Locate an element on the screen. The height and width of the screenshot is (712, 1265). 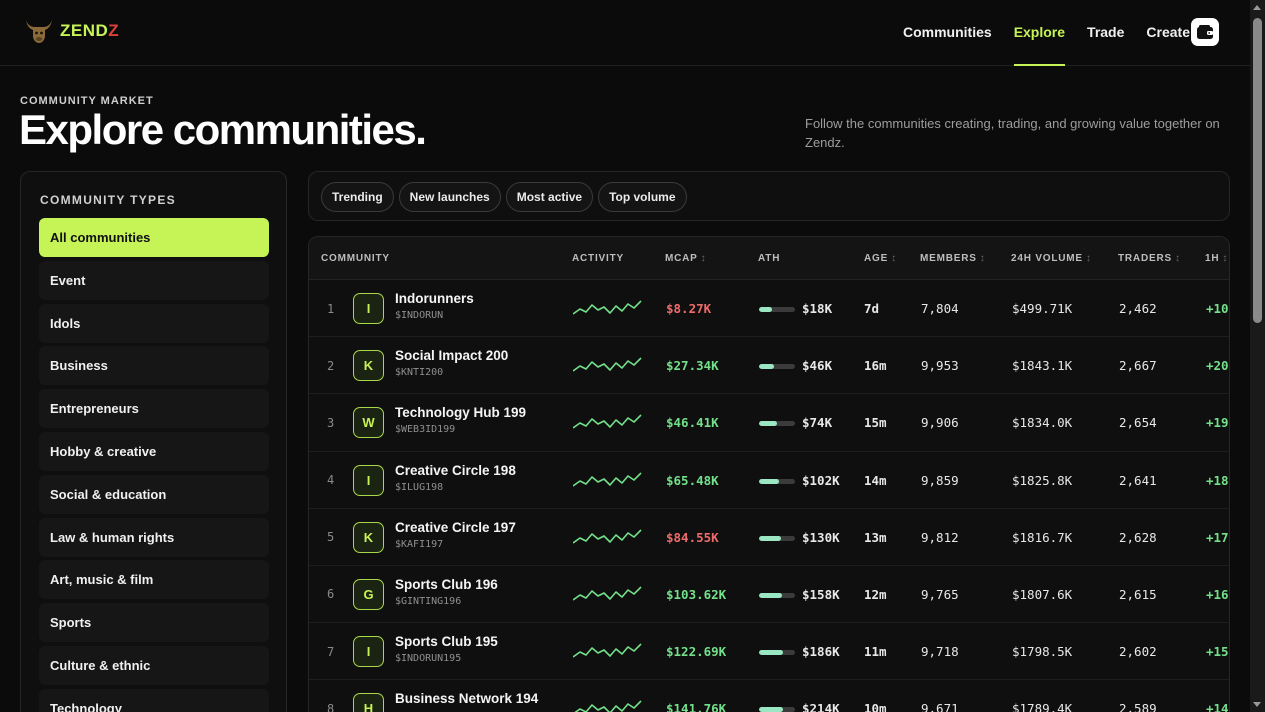
community-name-cell: Technology Hub 199 $WEB3ID199 is located at coordinates (460, 420).